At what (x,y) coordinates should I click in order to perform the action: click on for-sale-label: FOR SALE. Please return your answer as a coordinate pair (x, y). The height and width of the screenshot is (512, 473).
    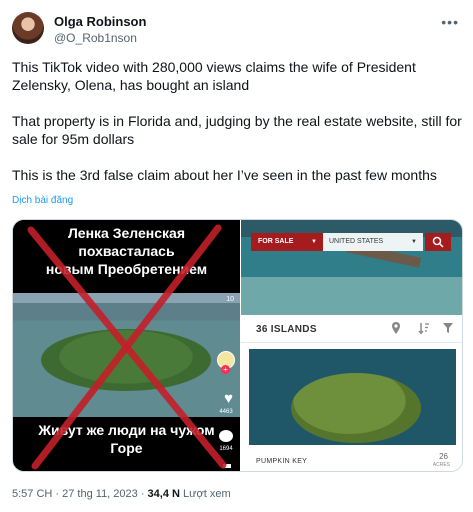
    Looking at the image, I should click on (276, 241).